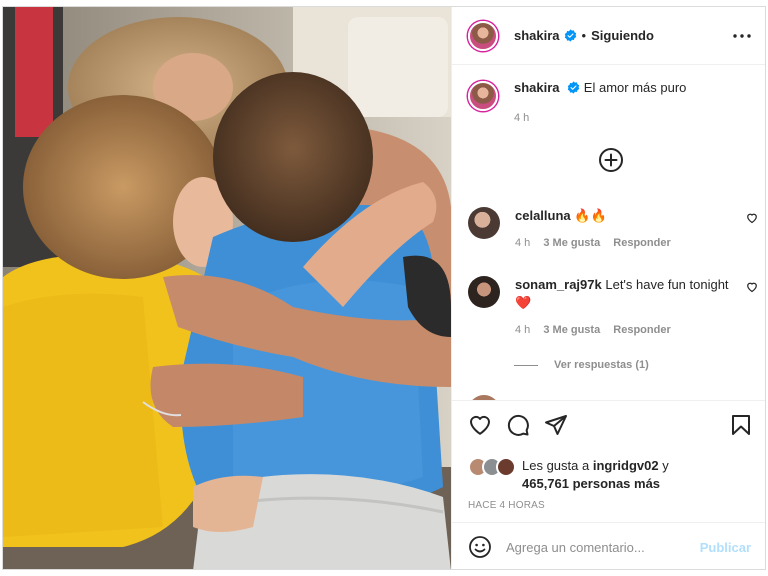  What do you see at coordinates (613, 228) in the screenshot?
I see `comment-item: celalluna 🔥🔥 4 h 3 Me gusta Responder` at bounding box center [613, 228].